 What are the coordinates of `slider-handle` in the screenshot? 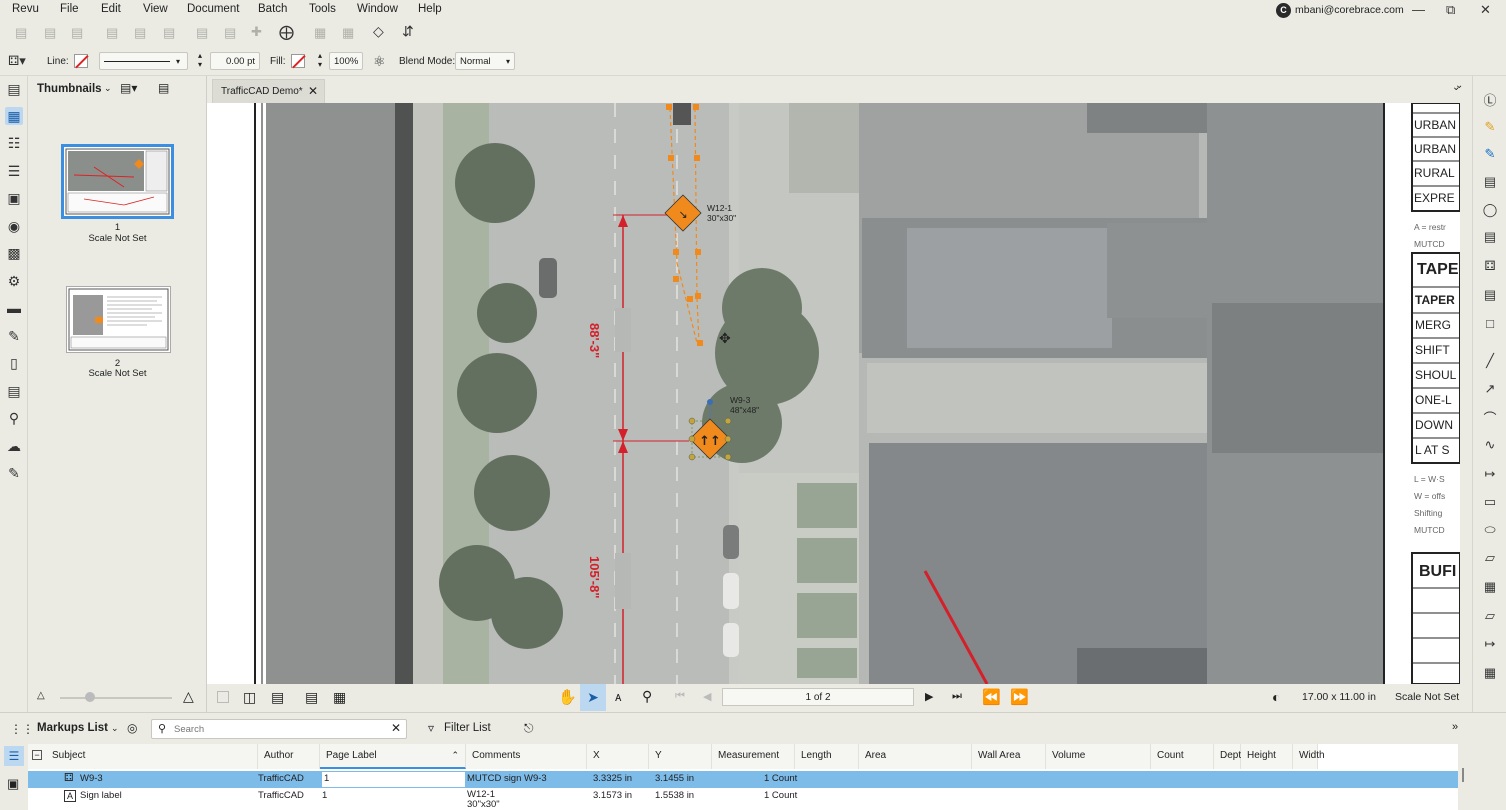 It's located at (90, 697).